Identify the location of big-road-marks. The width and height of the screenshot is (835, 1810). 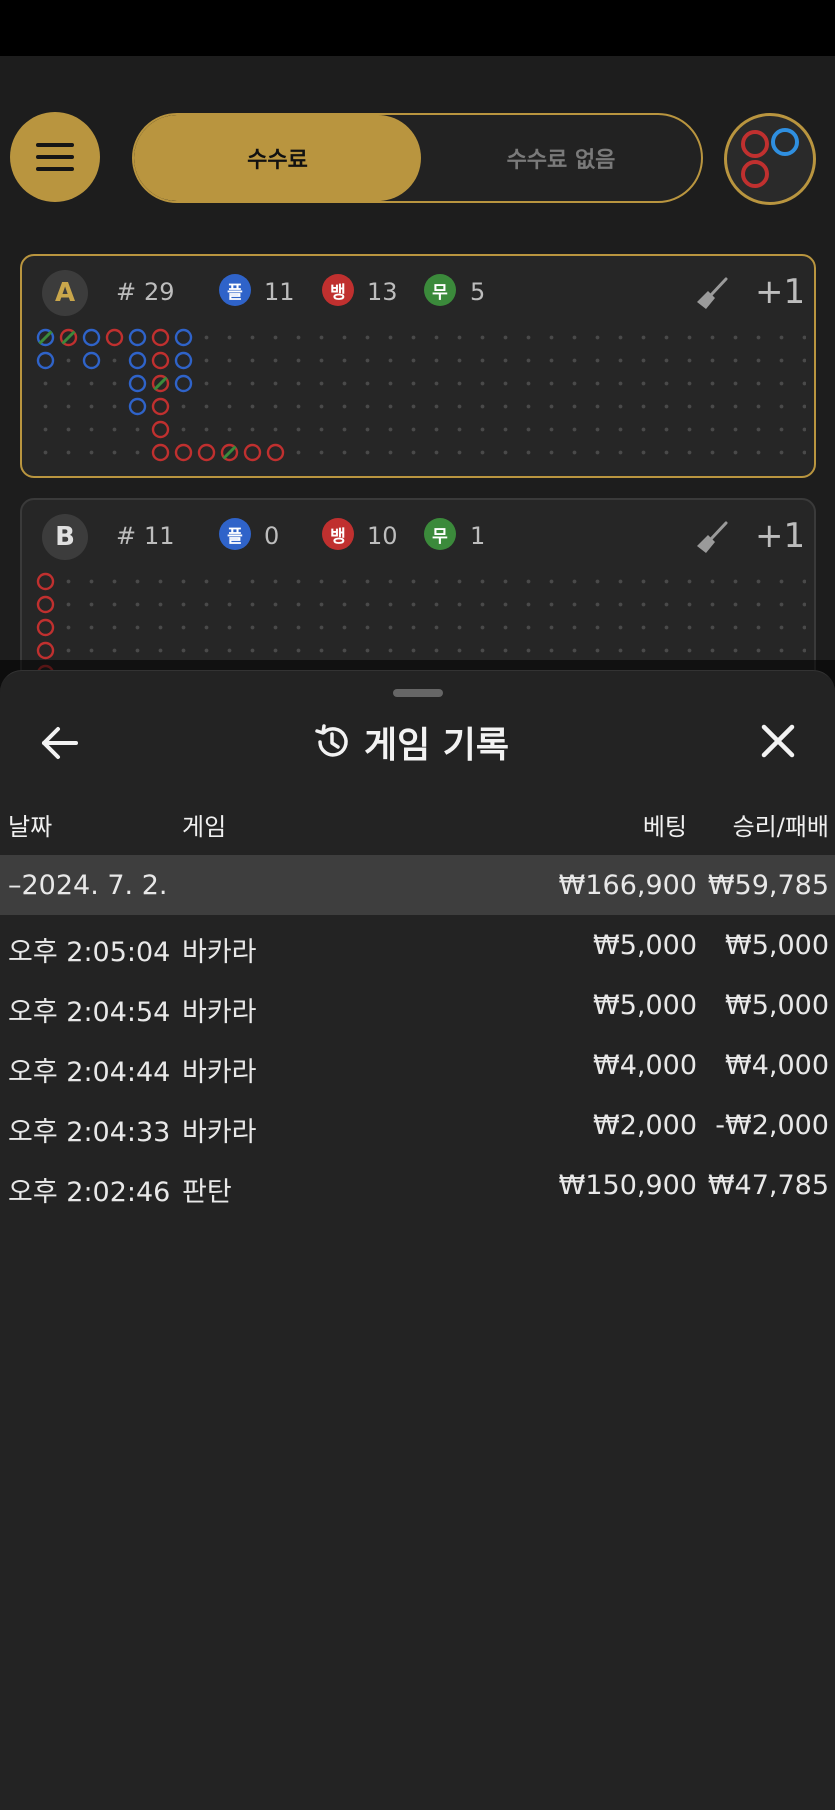
(160, 395).